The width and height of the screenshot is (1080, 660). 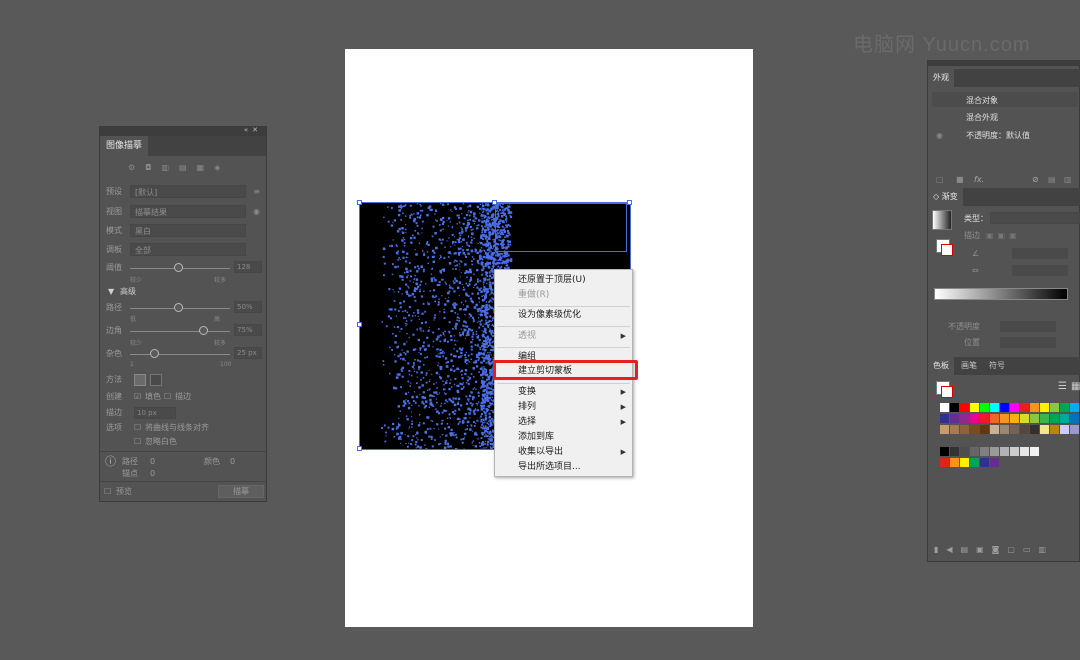 What do you see at coordinates (154, 353) in the screenshot?
I see `noise-slider-knob` at bounding box center [154, 353].